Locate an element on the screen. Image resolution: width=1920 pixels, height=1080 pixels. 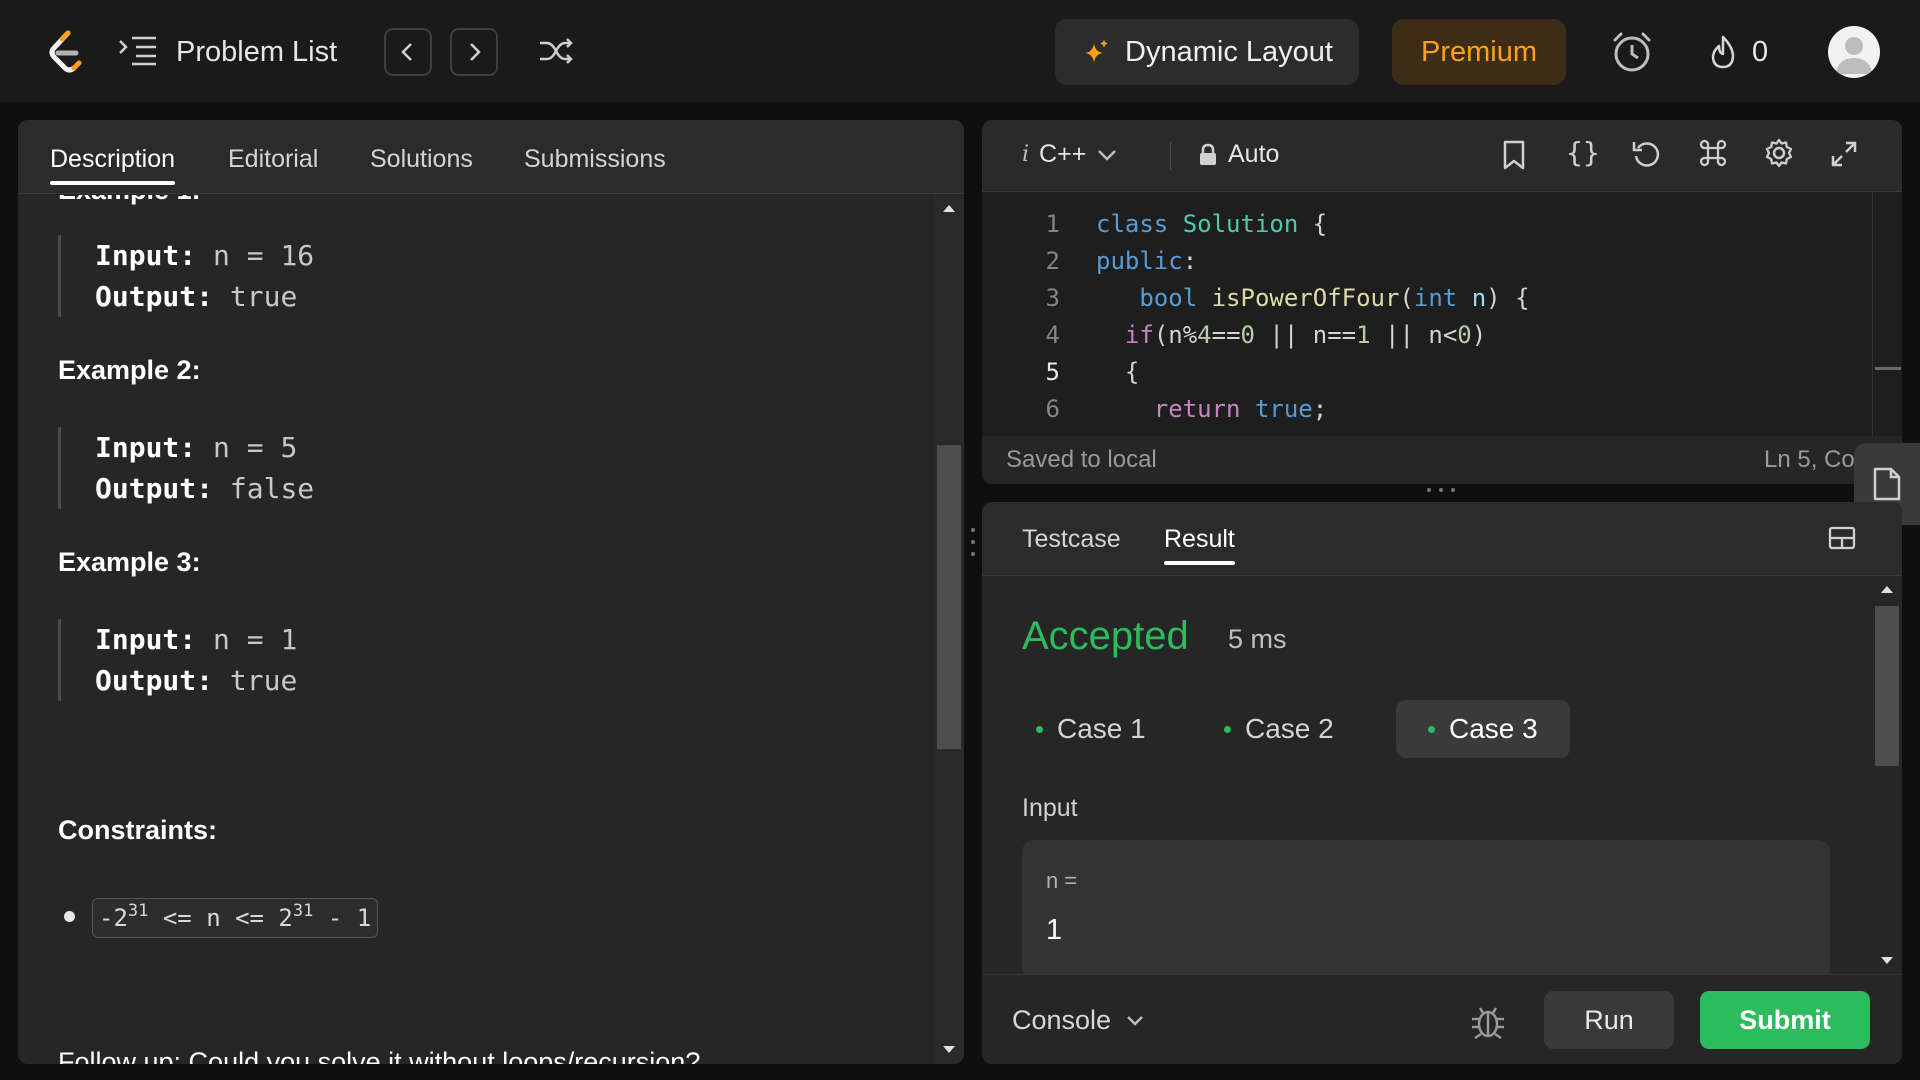
verdict-status: Accepted is located at coordinates (1105, 636).